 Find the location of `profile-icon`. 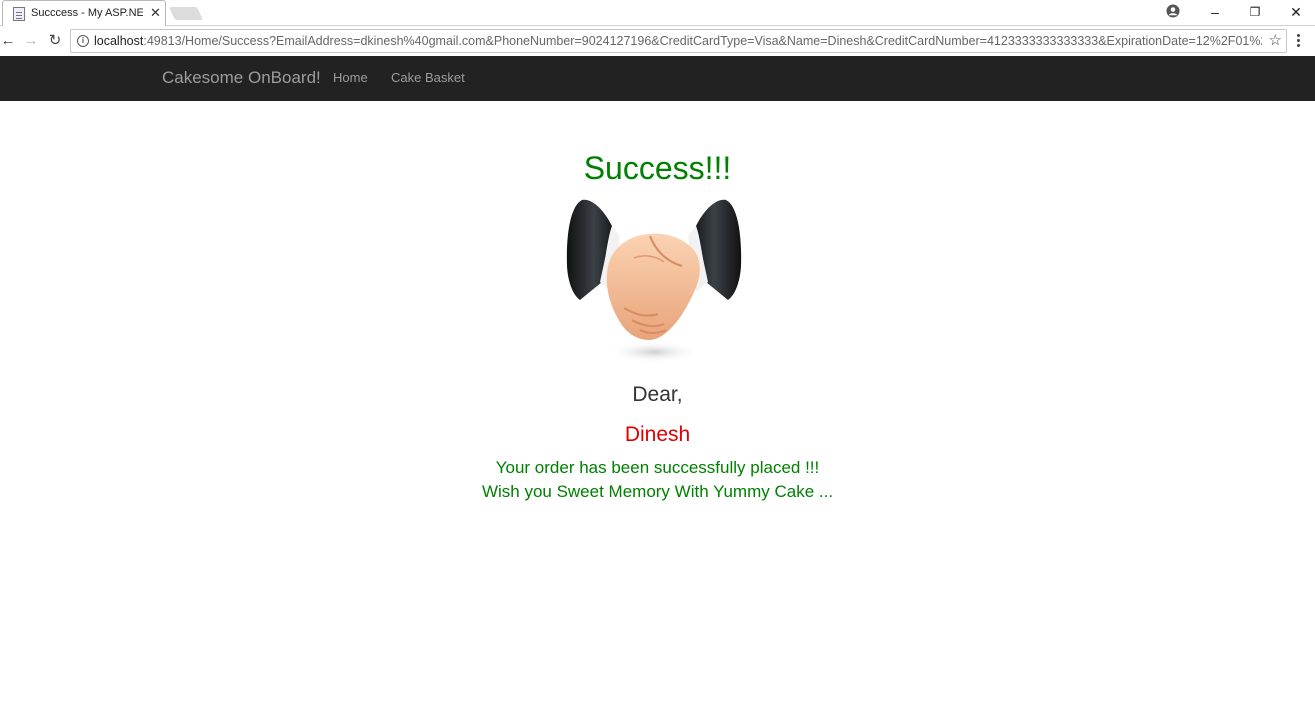

profile-icon is located at coordinates (1173, 11).